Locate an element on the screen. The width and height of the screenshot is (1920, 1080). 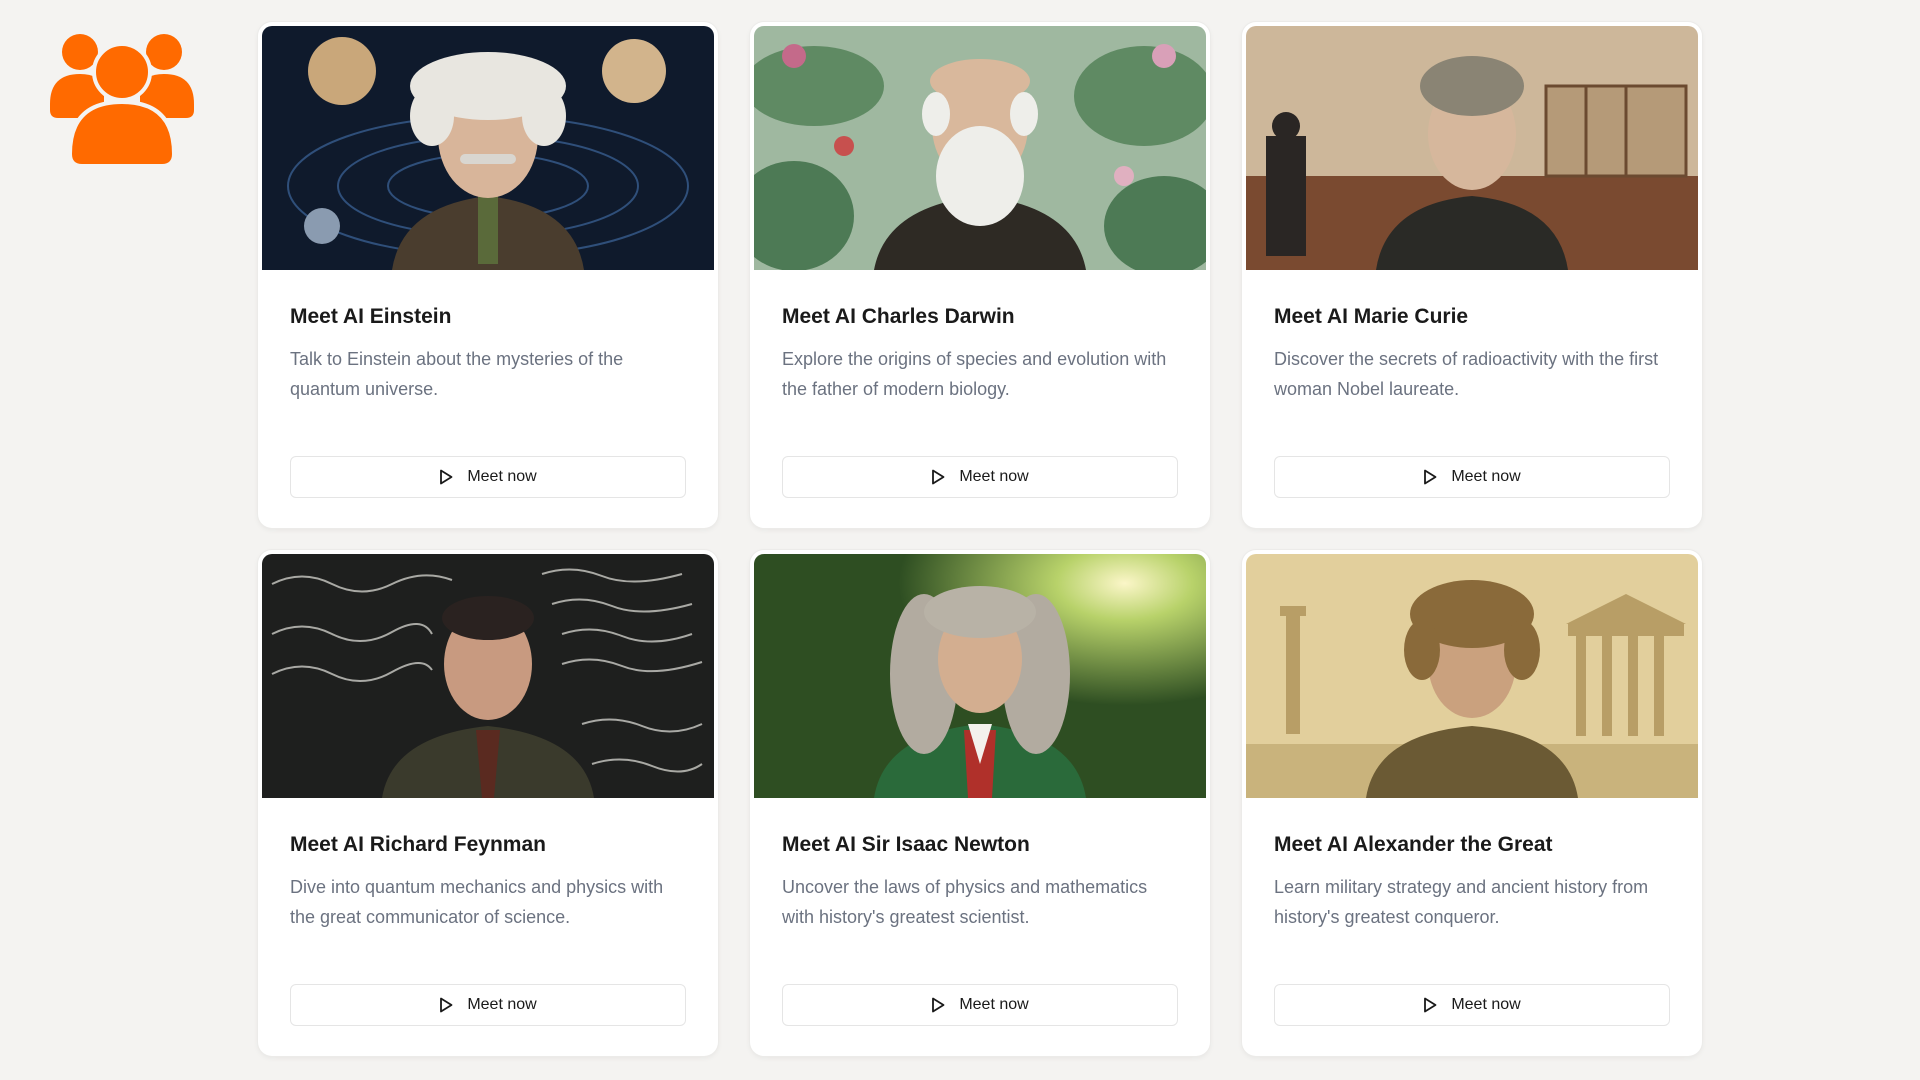
card-title: Meet AI Alexander the Great is located at coordinates (1413, 844).